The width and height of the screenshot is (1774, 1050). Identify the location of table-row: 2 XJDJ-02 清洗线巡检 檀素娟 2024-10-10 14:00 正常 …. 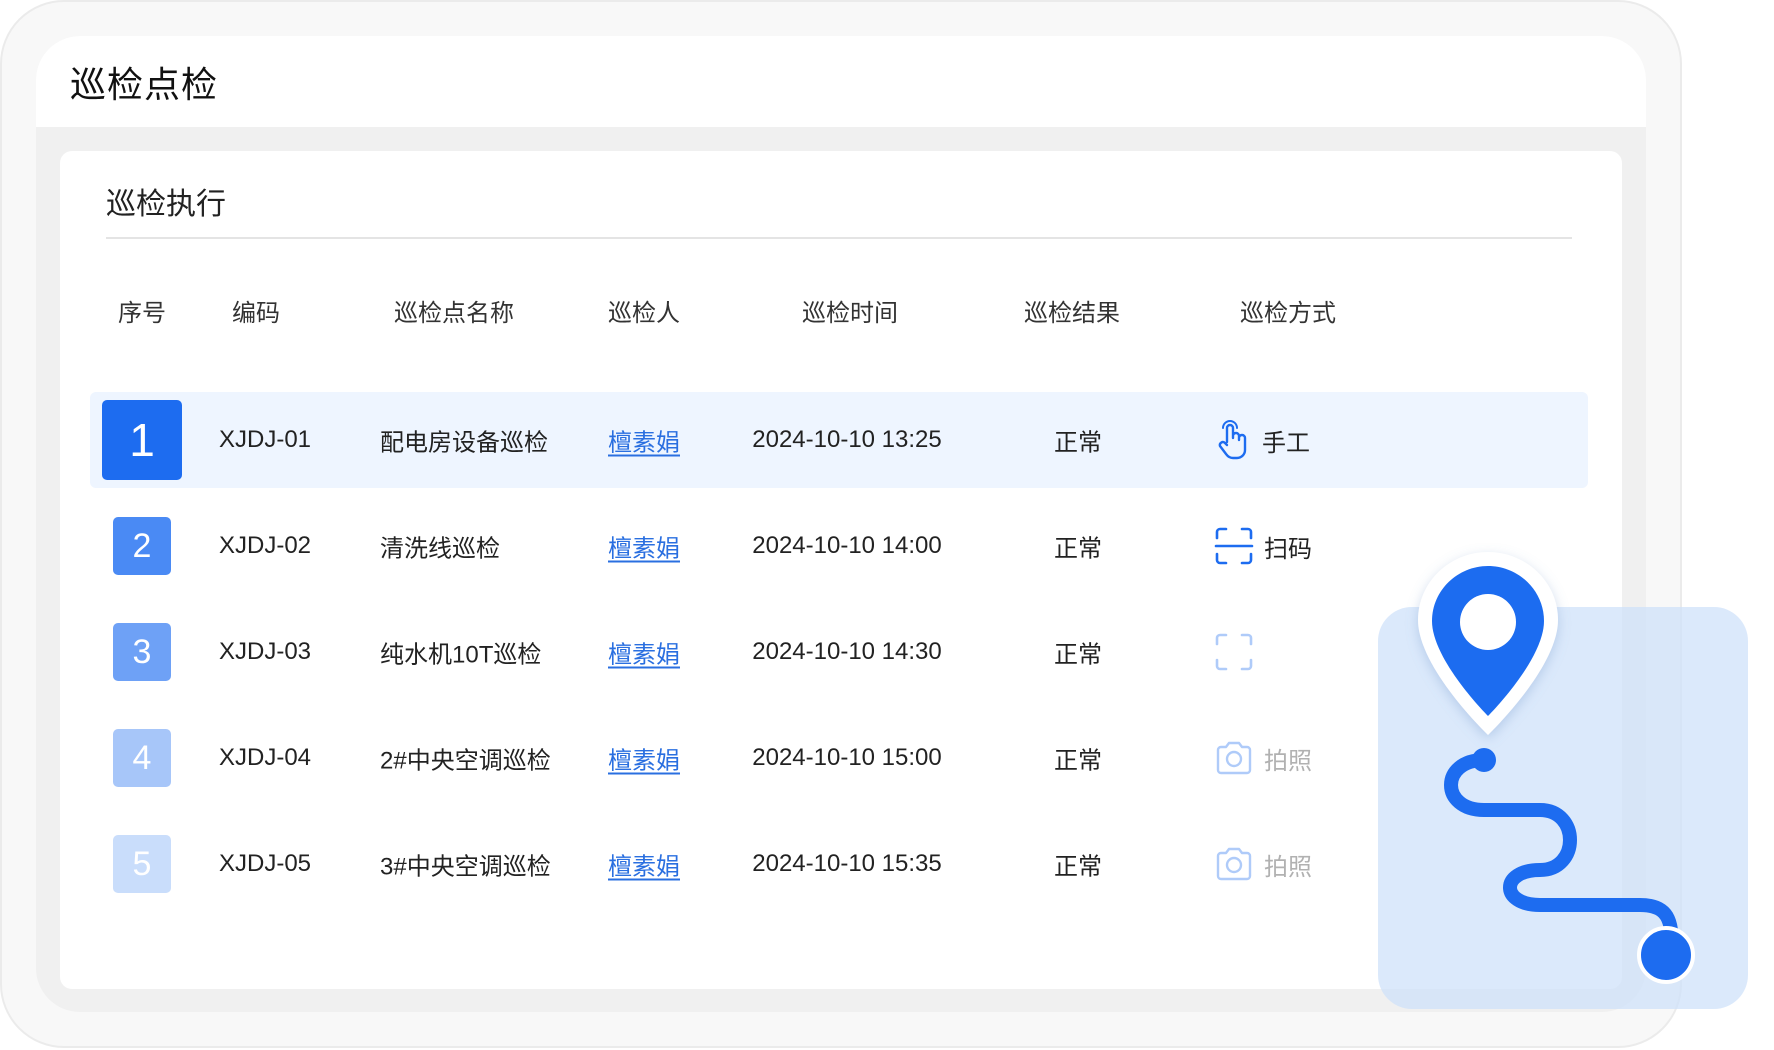
(839, 546).